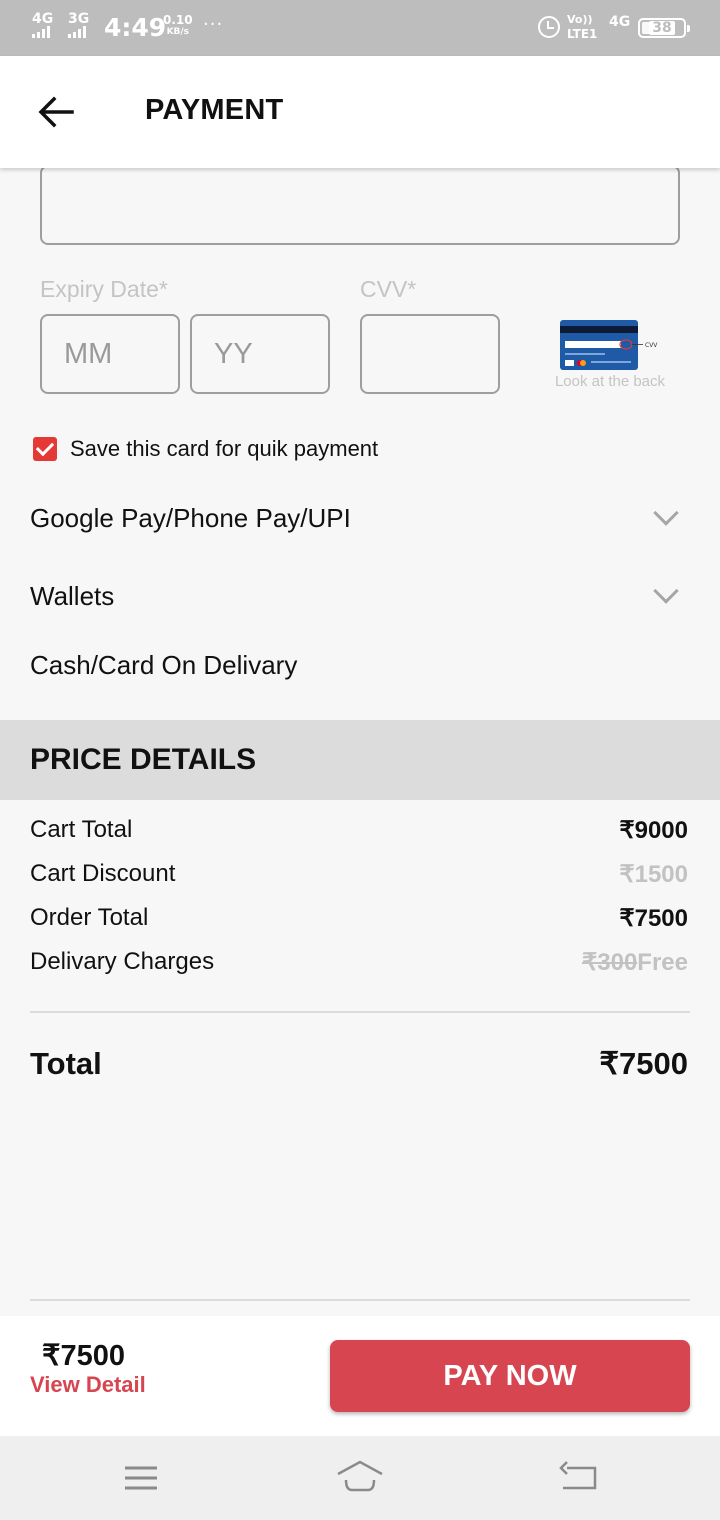 The image size is (720, 1520). I want to click on payment-option-wallets: Wallets, so click(360, 596).